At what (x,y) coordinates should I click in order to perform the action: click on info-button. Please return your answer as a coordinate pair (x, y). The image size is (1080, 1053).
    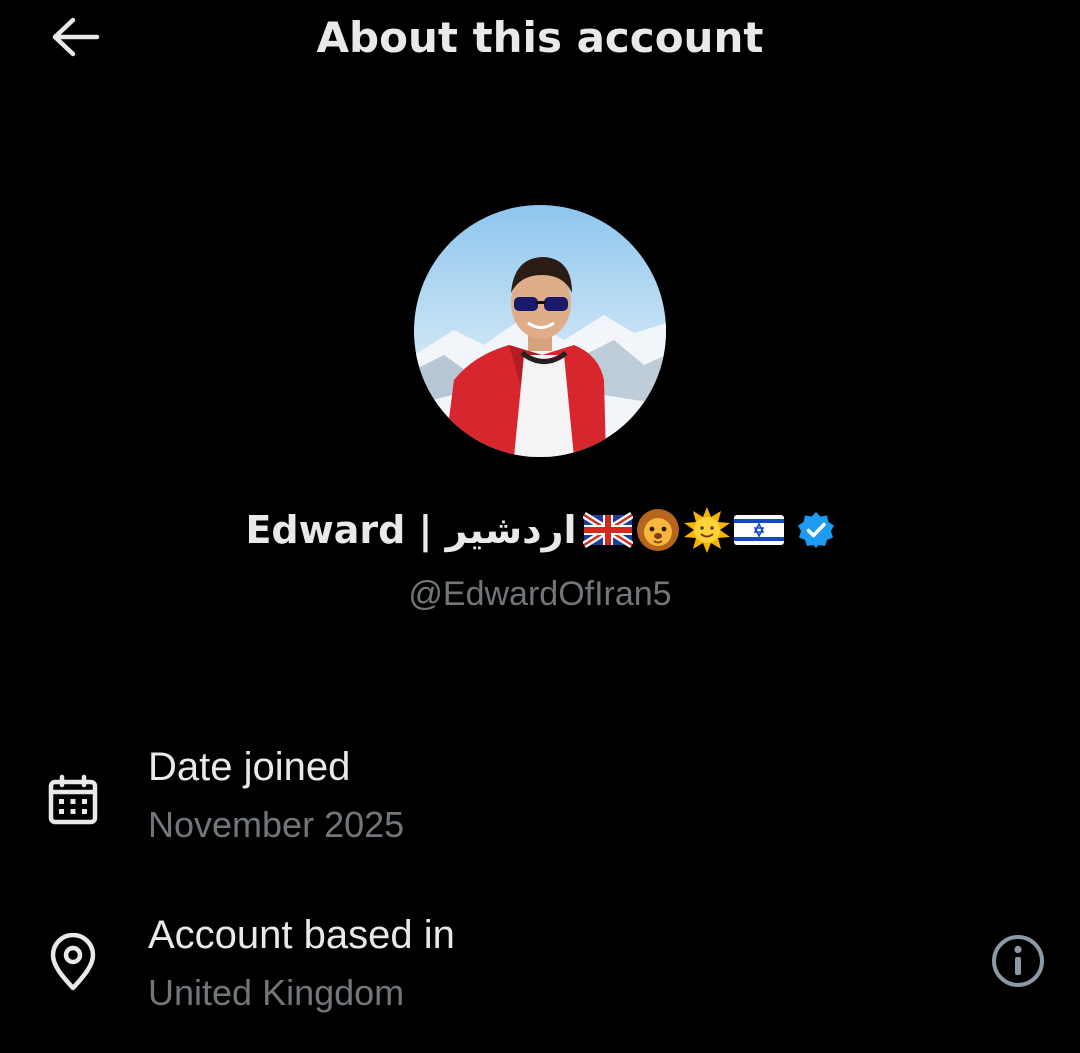
    Looking at the image, I should click on (1018, 963).